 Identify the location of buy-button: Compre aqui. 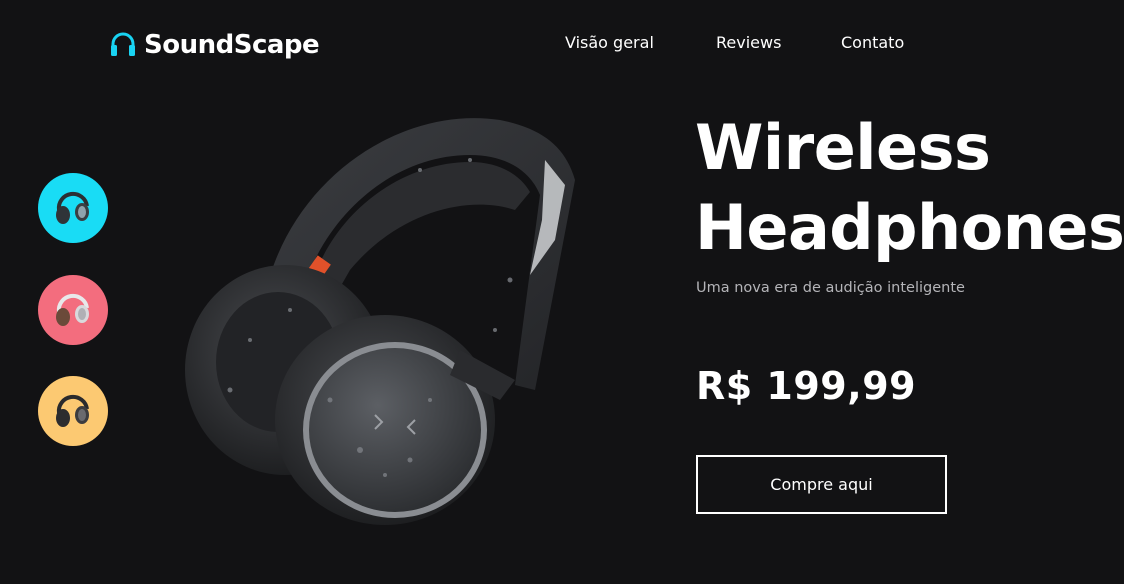
(821, 484).